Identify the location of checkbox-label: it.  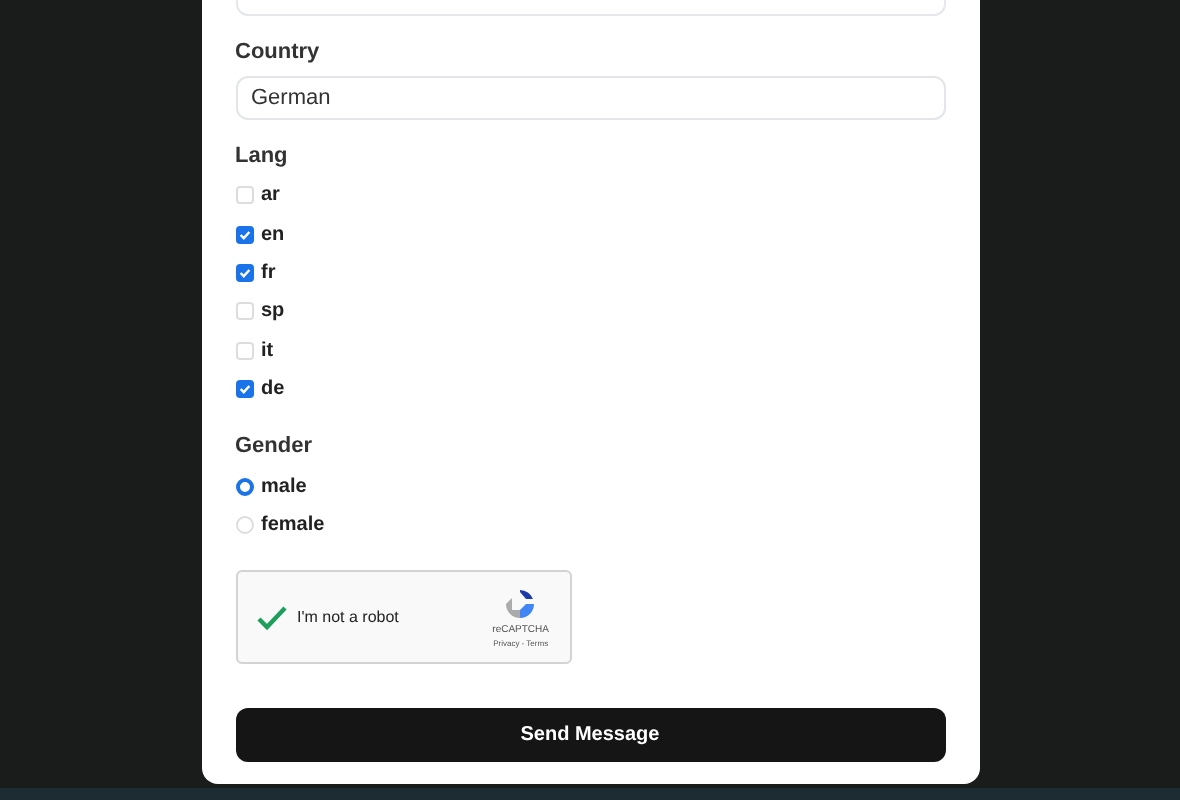
(267, 351).